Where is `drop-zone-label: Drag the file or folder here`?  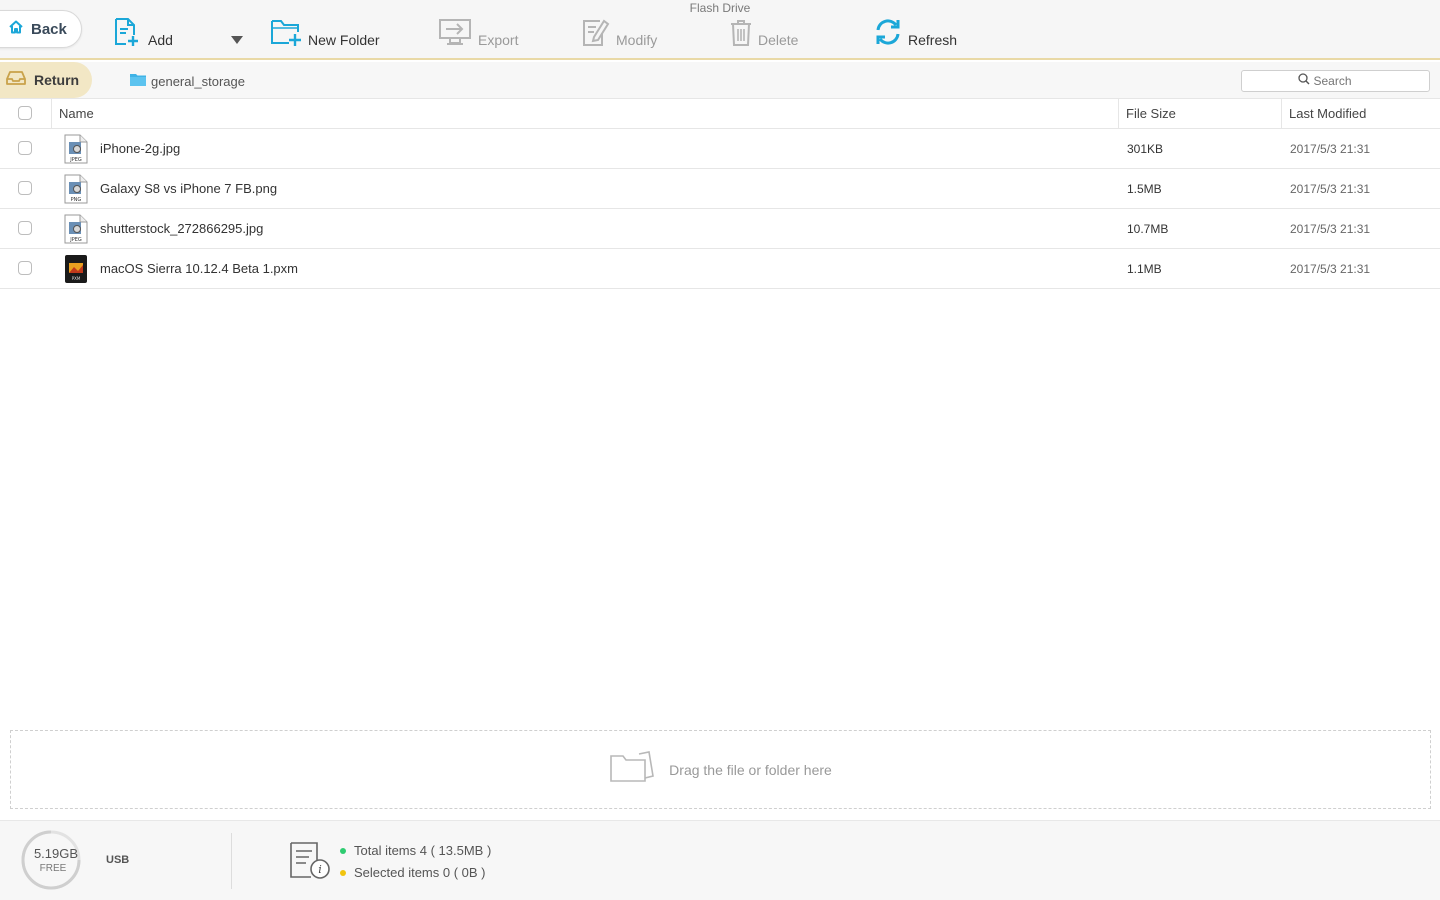
drop-zone-label: Drag the file or folder here is located at coordinates (750, 769).